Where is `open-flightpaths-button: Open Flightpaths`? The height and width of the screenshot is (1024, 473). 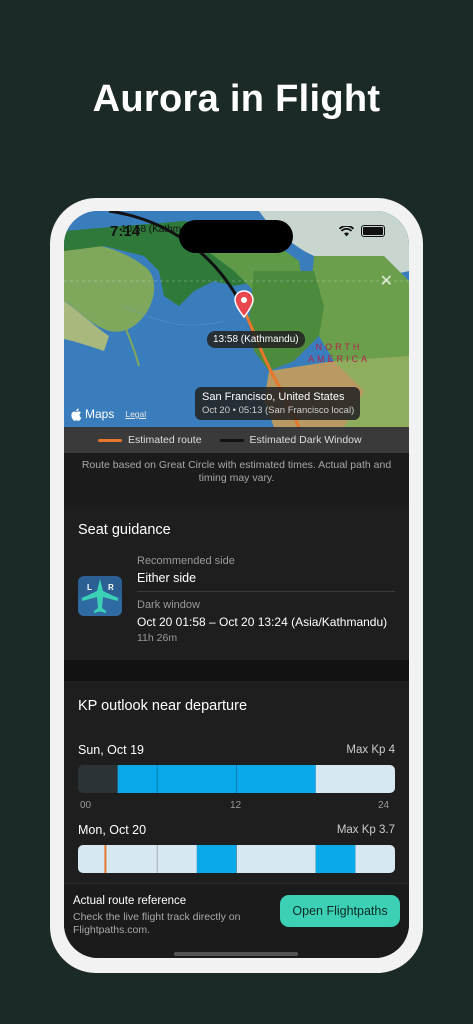
open-flightpaths-button: Open Flightpaths is located at coordinates (340, 911).